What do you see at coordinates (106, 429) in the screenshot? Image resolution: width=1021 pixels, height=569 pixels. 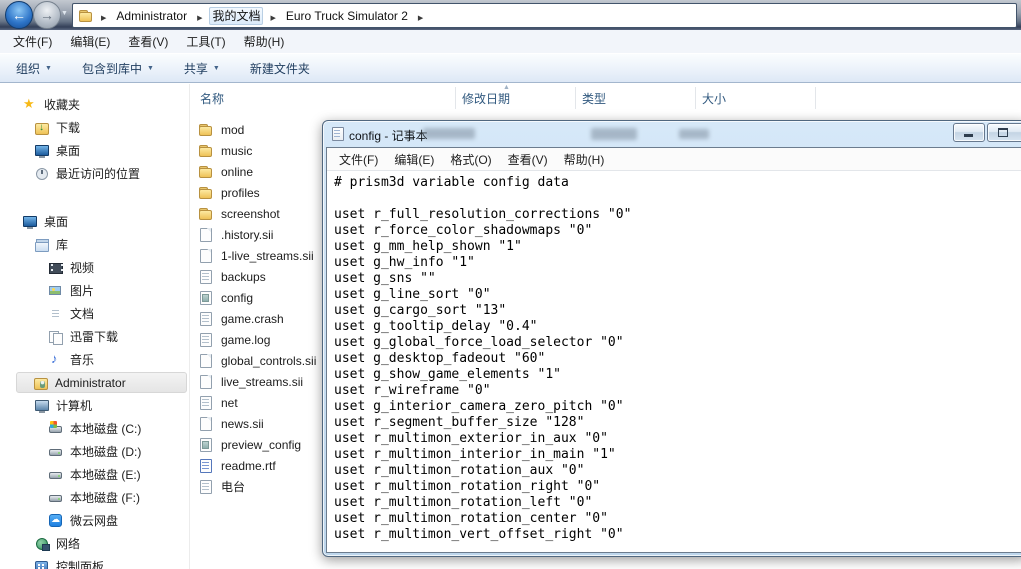 I see `sidebar-item-label: 本地磁盘 (C:)` at bounding box center [106, 429].